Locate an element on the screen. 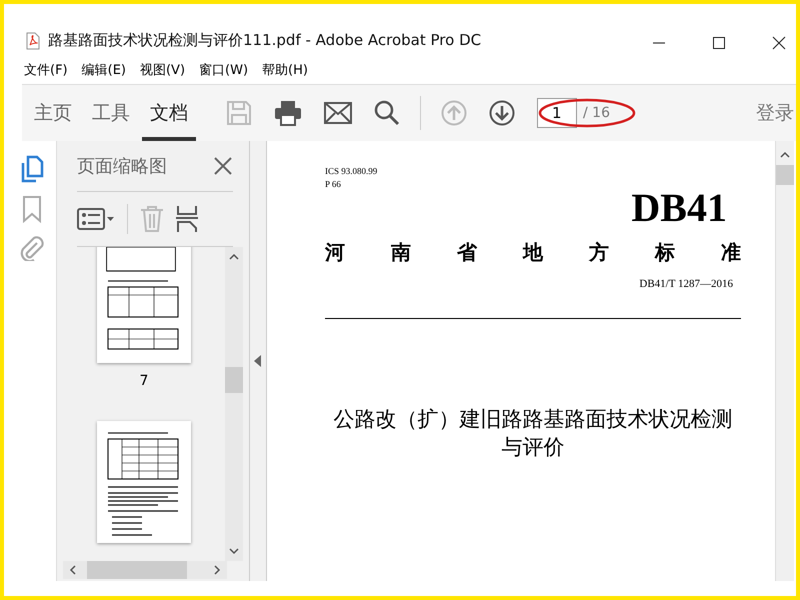 This screenshot has height=600, width=800. ics-code: ICS 93.080.99 is located at coordinates (351, 171).